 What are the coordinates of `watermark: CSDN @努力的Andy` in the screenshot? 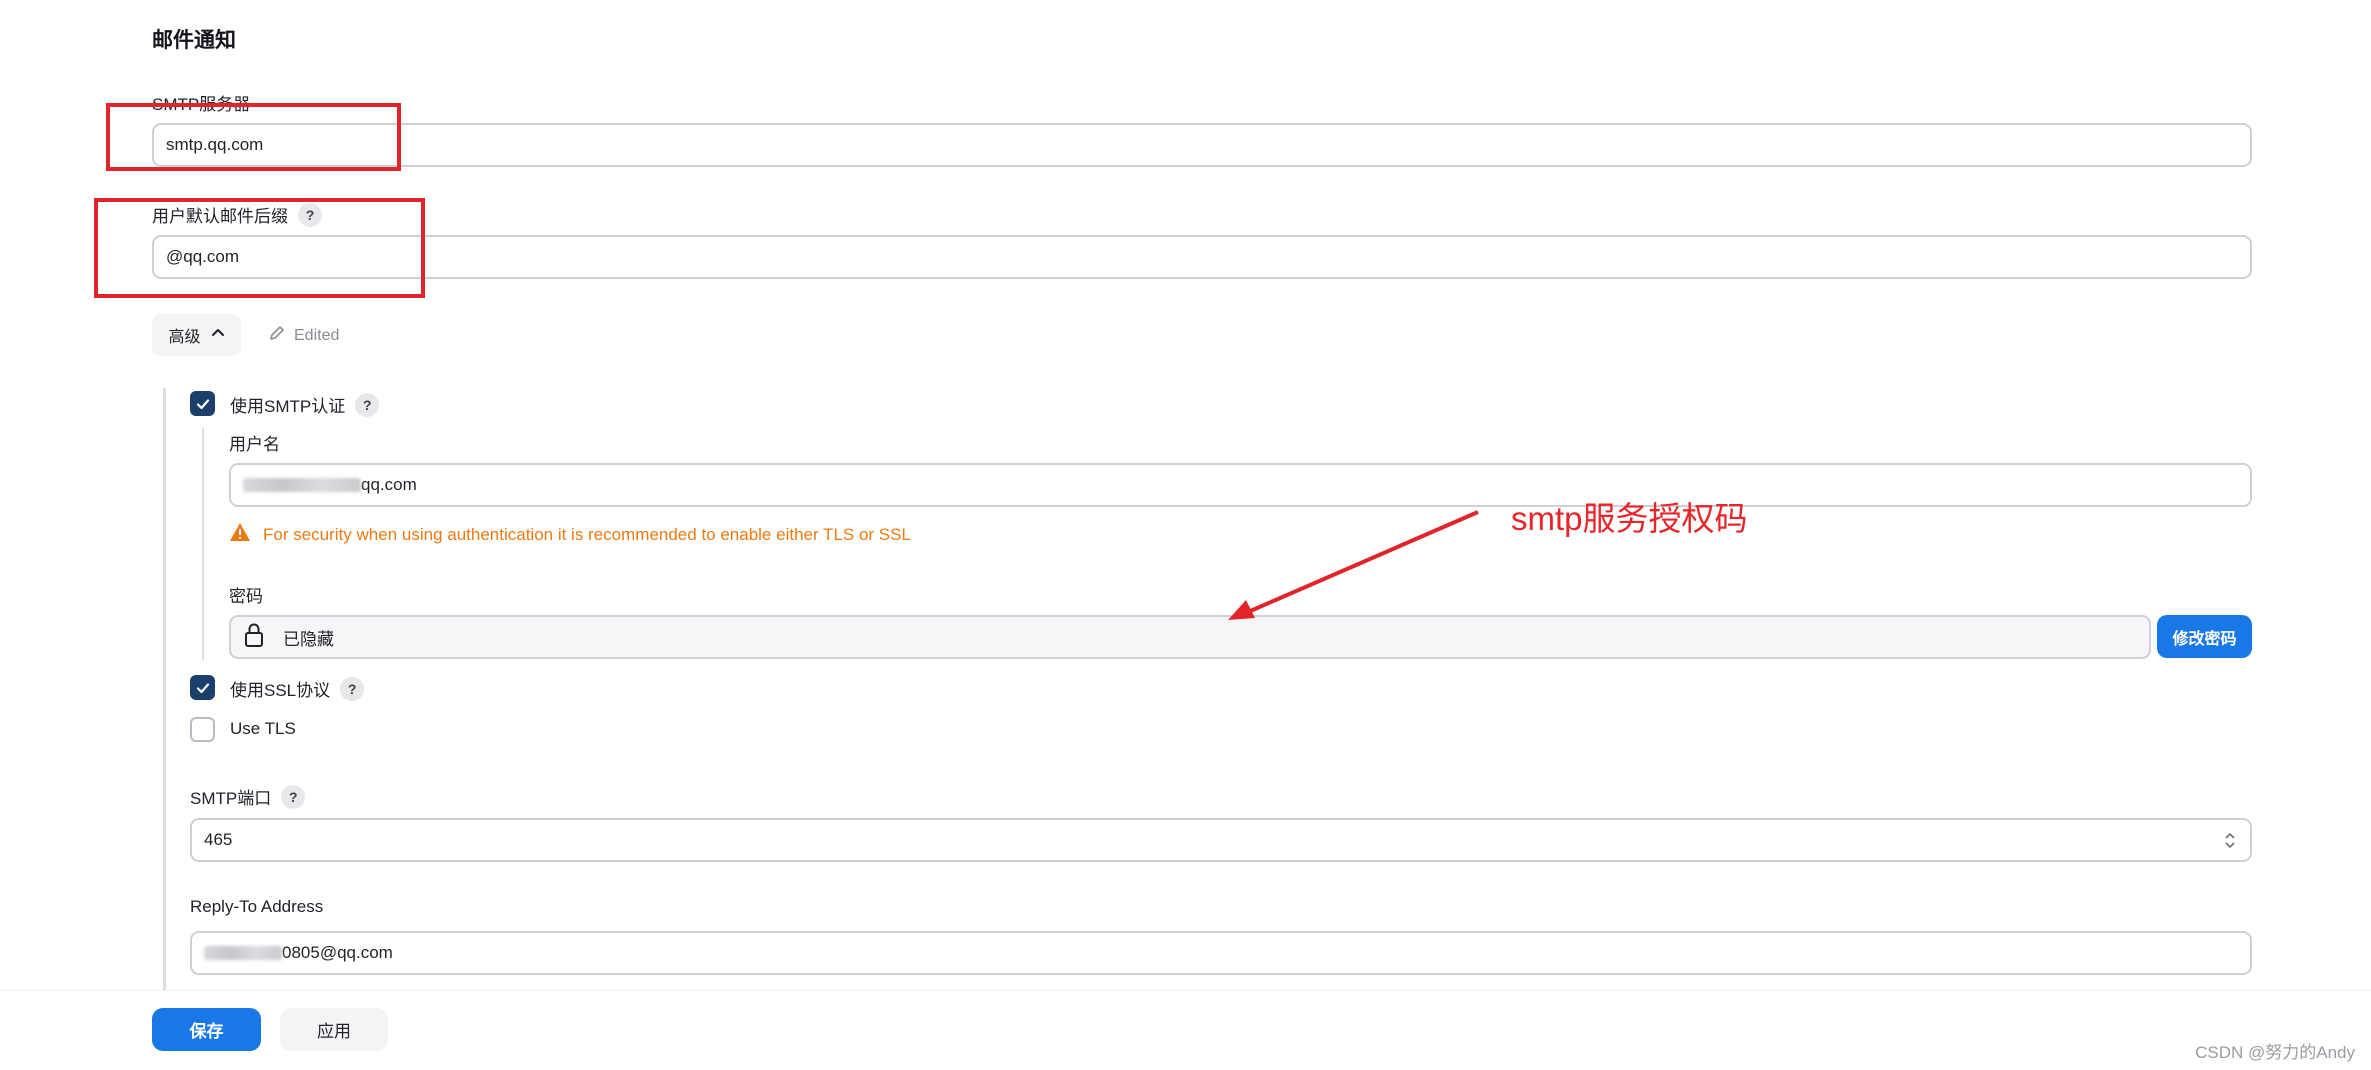 It's located at (2275, 1052).